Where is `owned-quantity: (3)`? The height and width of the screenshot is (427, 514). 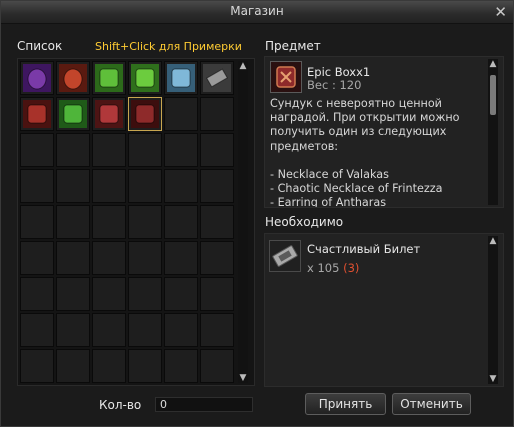
owned-quantity: (3) is located at coordinates (351, 268).